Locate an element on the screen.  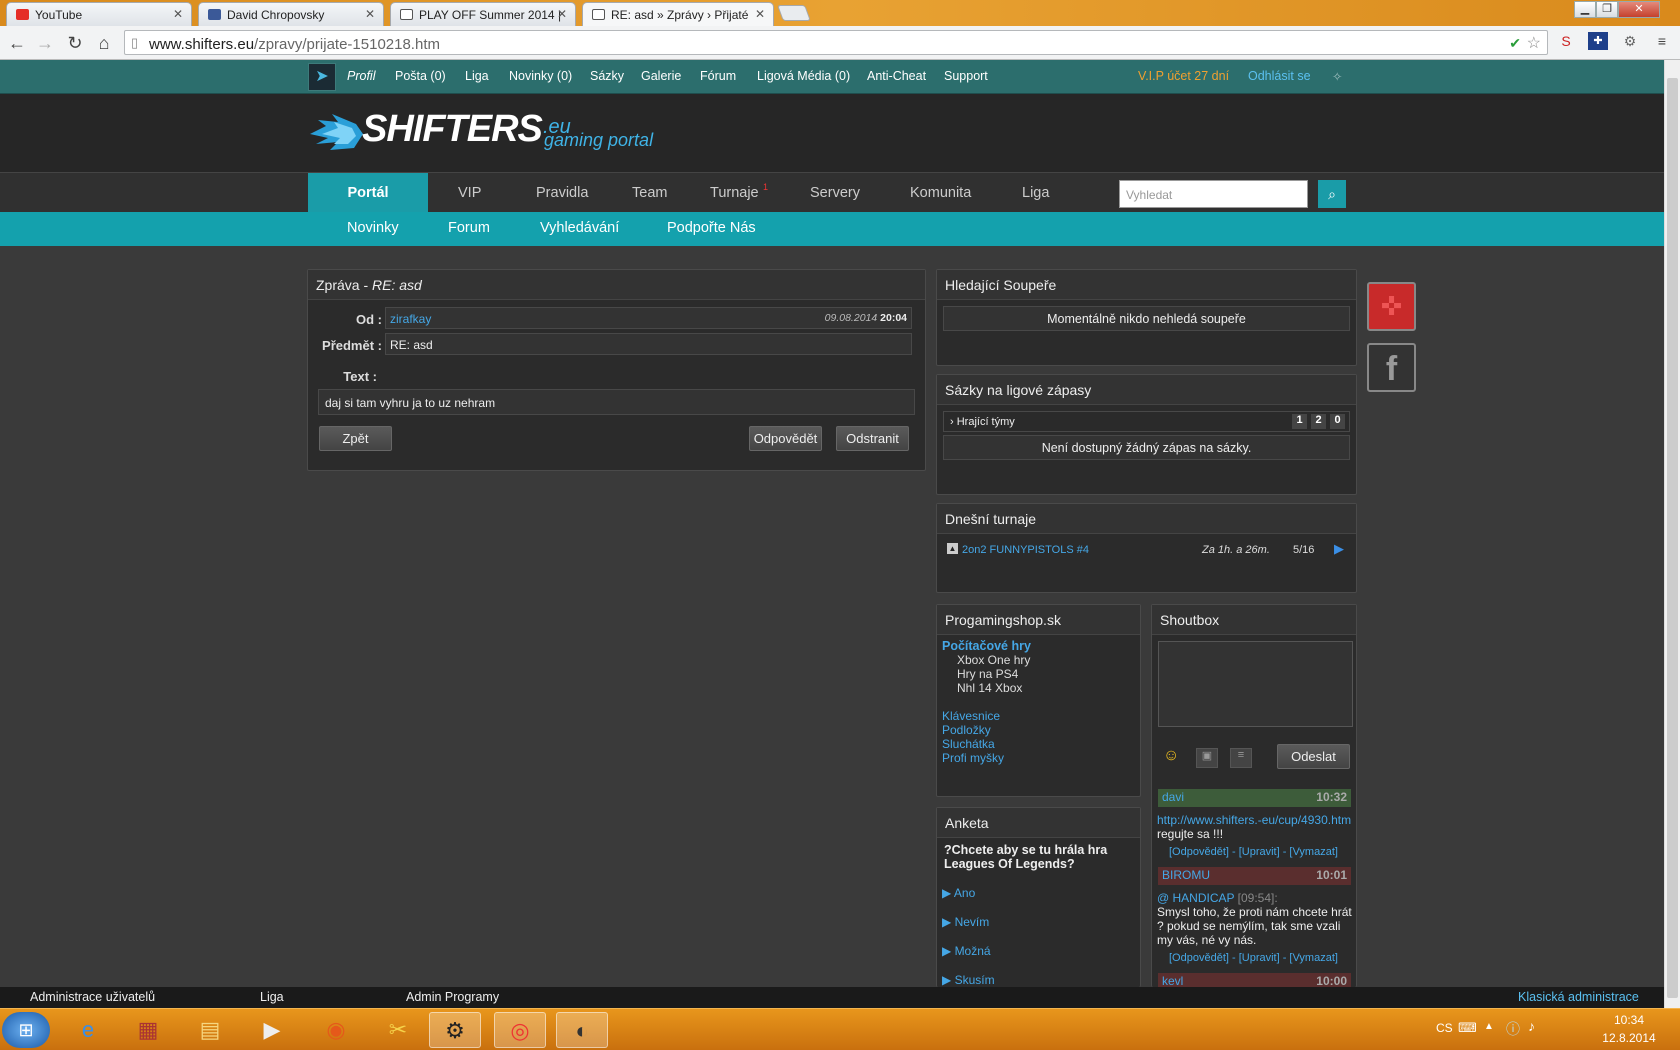
shout-user: BIROMU is located at coordinates (1186, 875).